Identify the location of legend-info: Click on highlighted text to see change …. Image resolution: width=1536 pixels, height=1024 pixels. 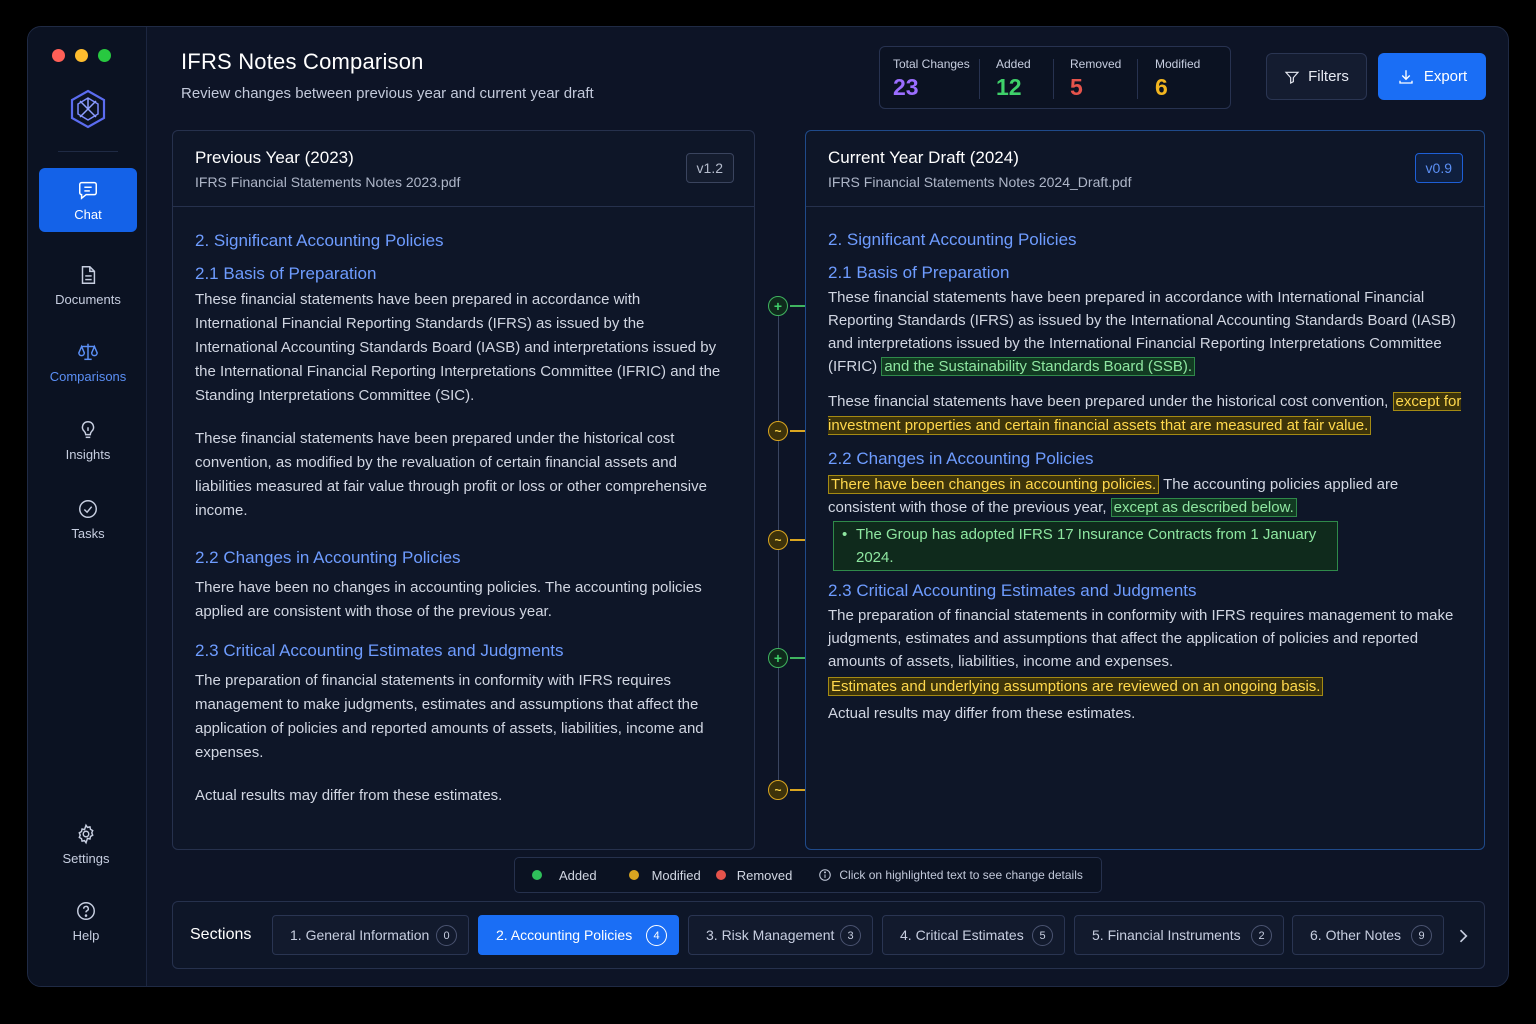
(950, 875).